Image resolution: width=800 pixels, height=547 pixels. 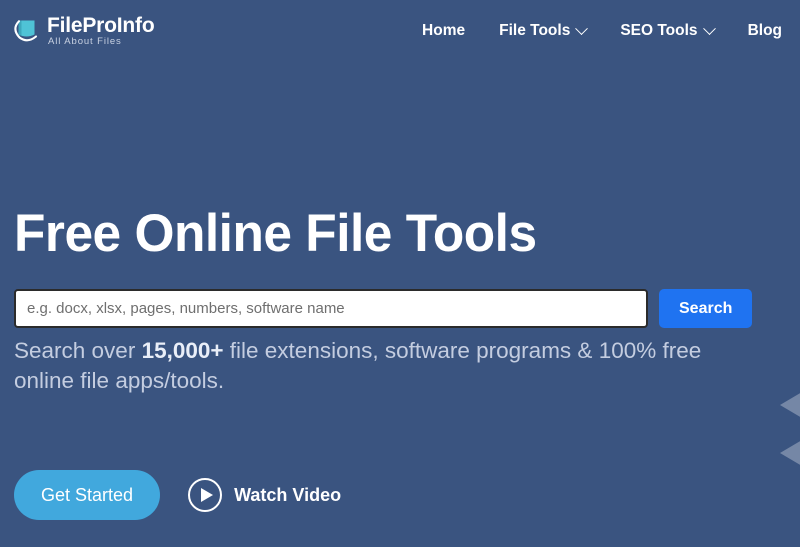 I want to click on nav-item-blog: Blog, so click(x=765, y=31).